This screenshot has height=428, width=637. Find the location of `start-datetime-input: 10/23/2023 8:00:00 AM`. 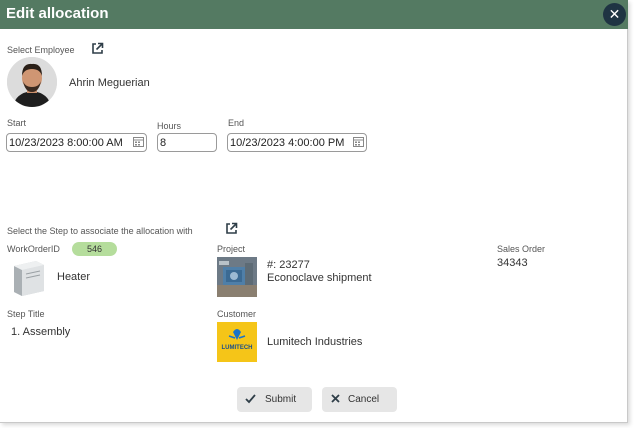

start-datetime-input: 10/23/2023 8:00:00 AM is located at coordinates (76, 142).